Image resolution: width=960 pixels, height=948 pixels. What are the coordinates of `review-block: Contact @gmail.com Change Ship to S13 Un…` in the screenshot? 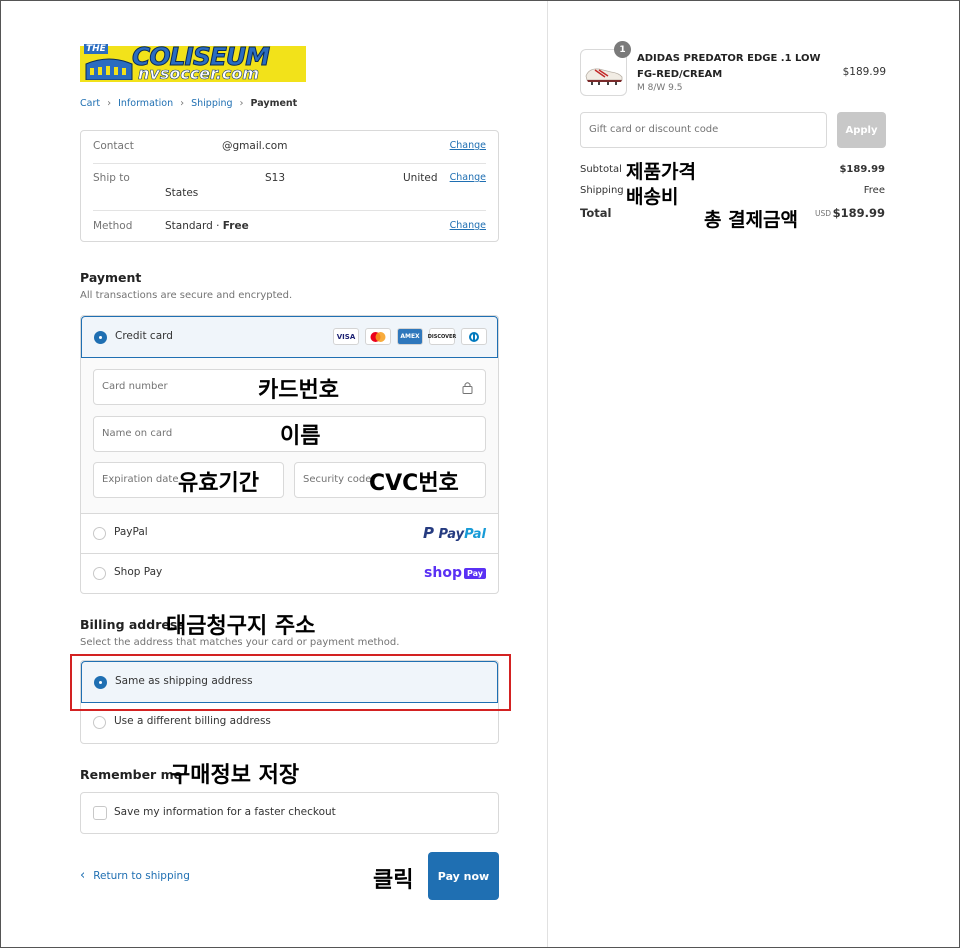 It's located at (289, 186).